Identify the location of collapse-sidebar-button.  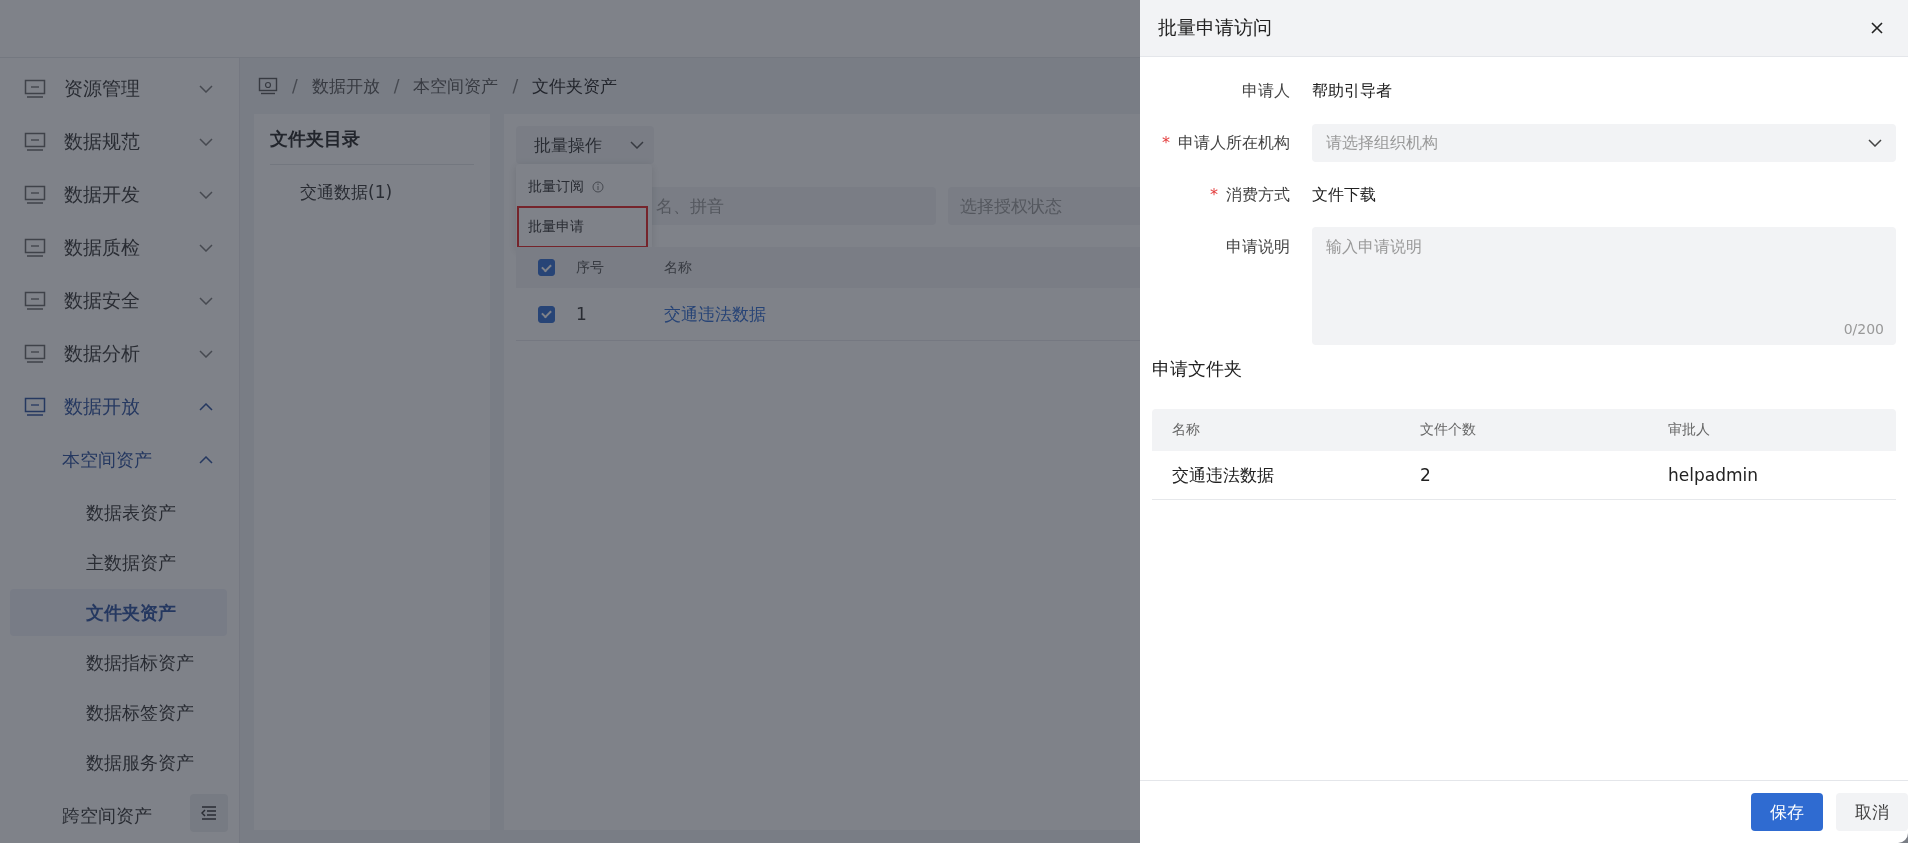
(209, 813).